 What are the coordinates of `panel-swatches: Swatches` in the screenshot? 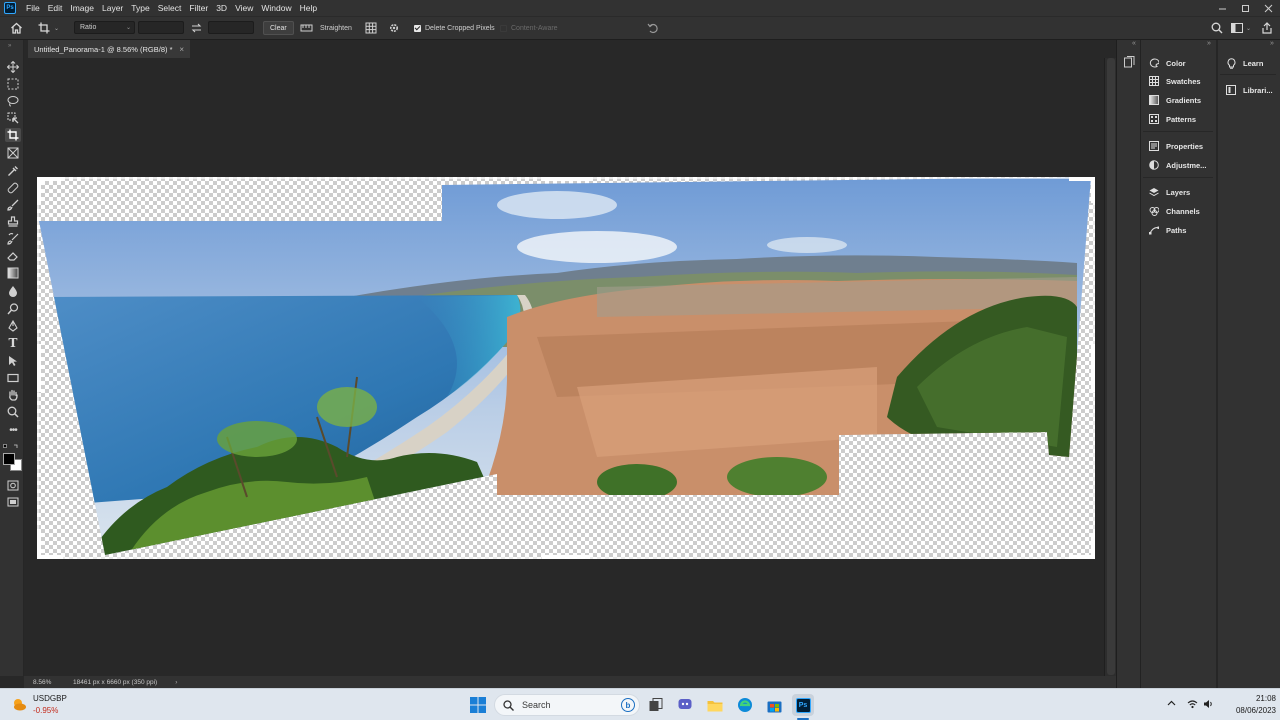 It's located at (1175, 81).